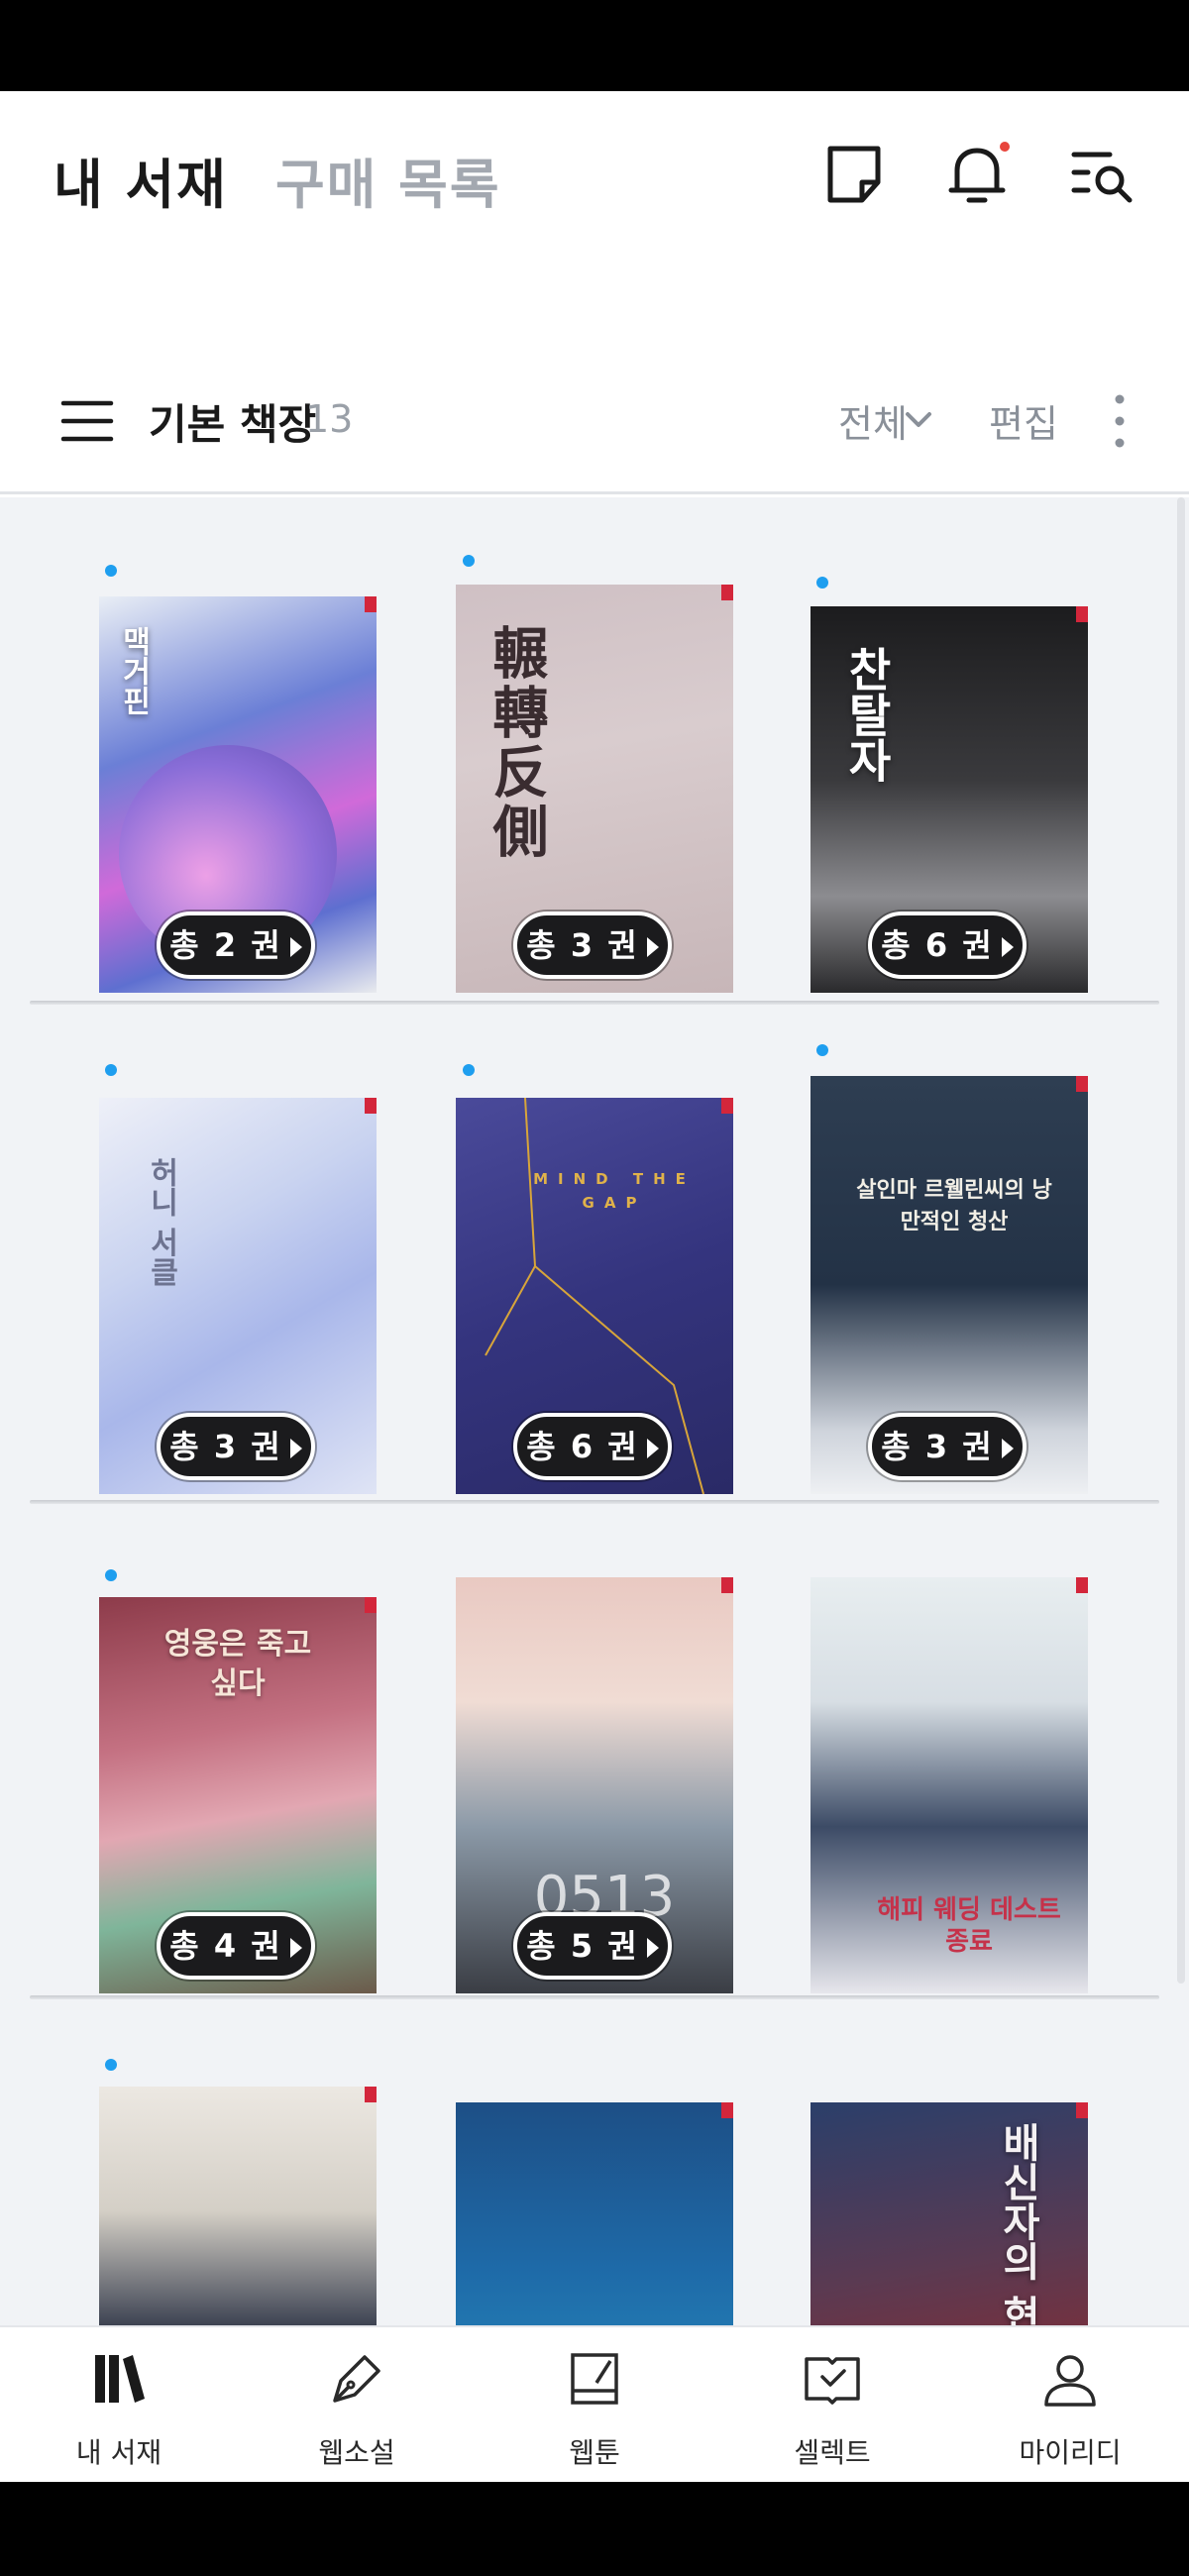  Describe the element at coordinates (238, 1795) in the screenshot. I see `book-card: 영웅은 죽고 싶다 총 4 권` at that location.